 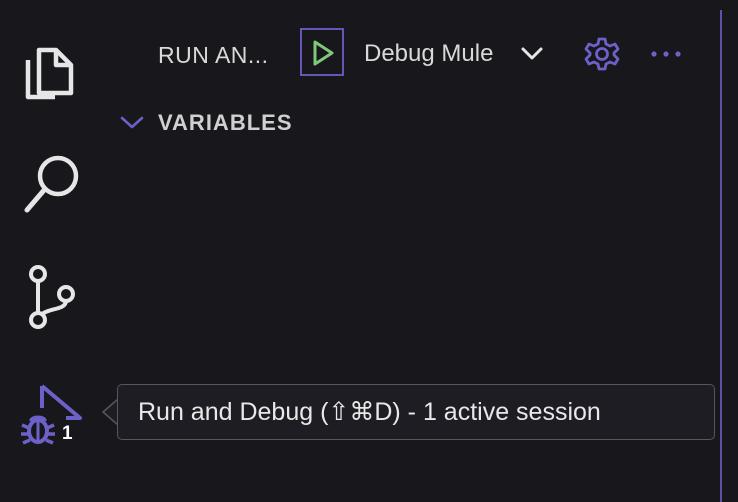 I want to click on activity-item-source-control, so click(x=52, y=296).